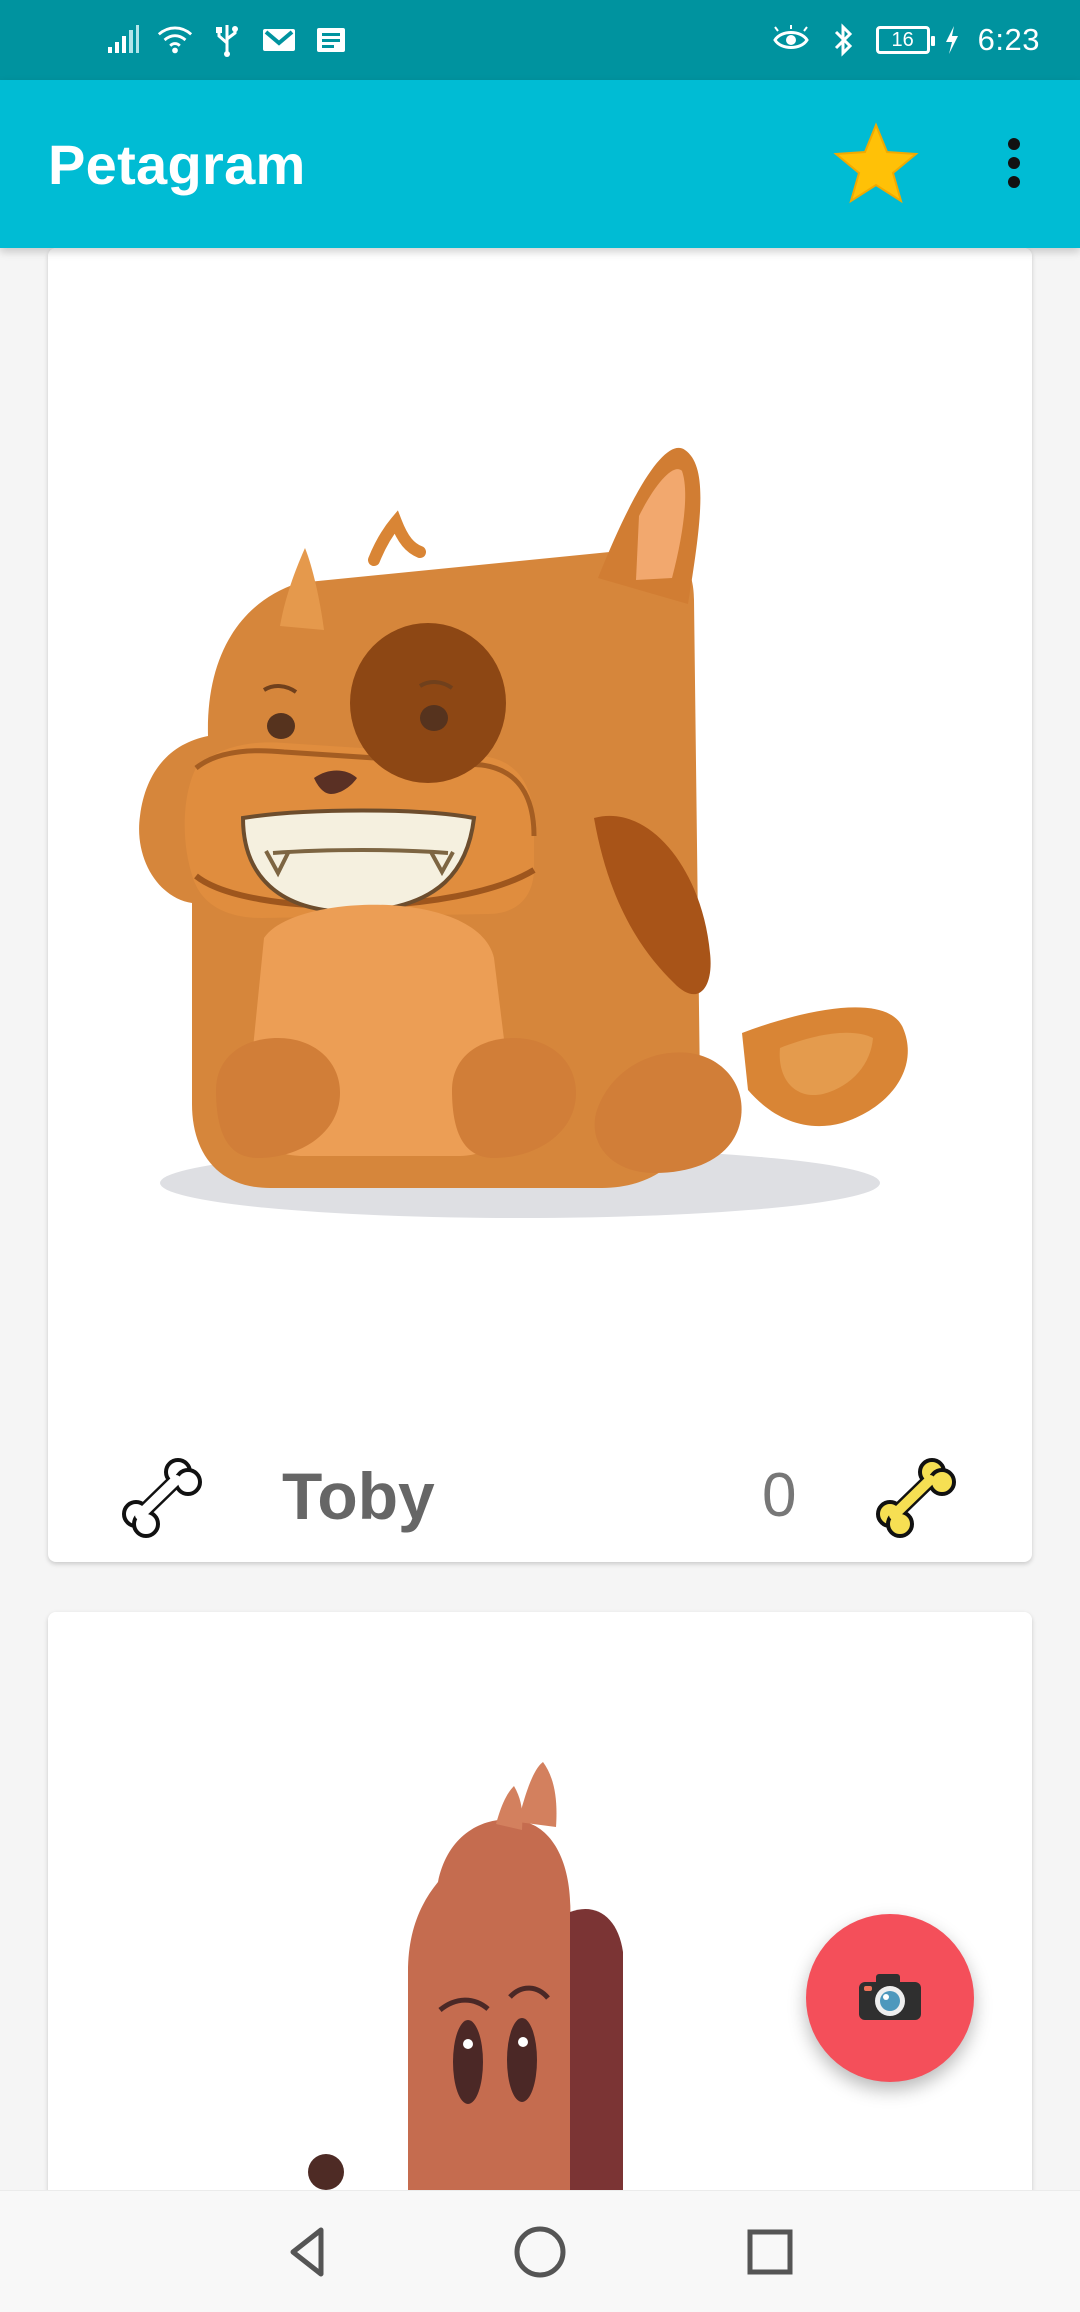 This screenshot has height=2312, width=1080. Describe the element at coordinates (540, 40) in the screenshot. I see `status-bar: 16 6:23` at that location.